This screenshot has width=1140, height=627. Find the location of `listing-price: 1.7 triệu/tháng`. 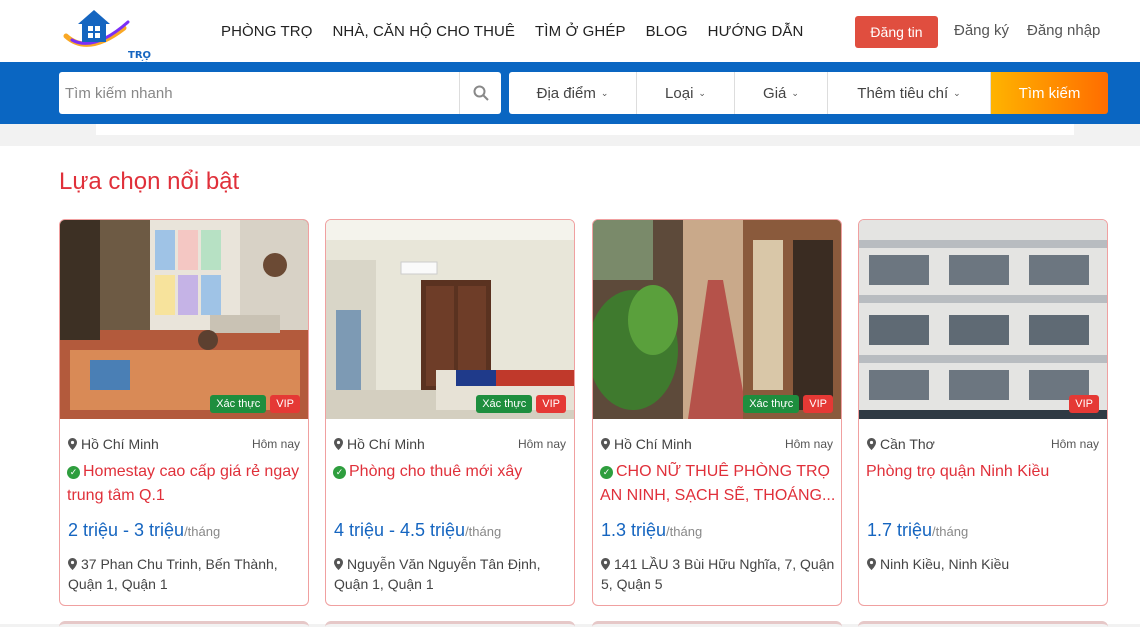

listing-price: 1.7 triệu/tháng is located at coordinates (917, 530).